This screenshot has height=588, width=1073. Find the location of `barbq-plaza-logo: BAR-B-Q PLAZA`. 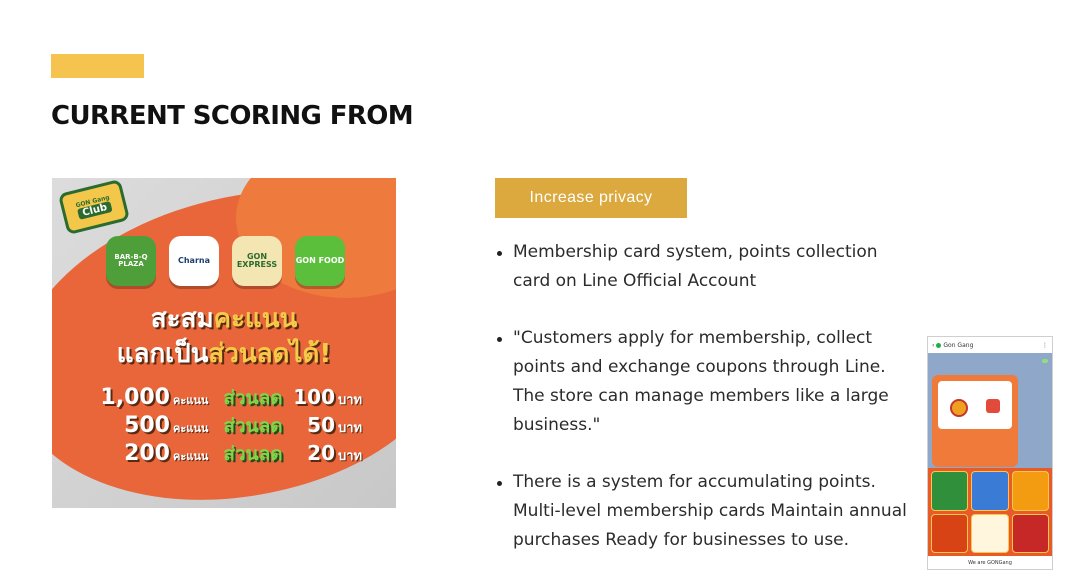

barbq-plaza-logo: BAR-B-Q PLAZA is located at coordinates (131, 261).